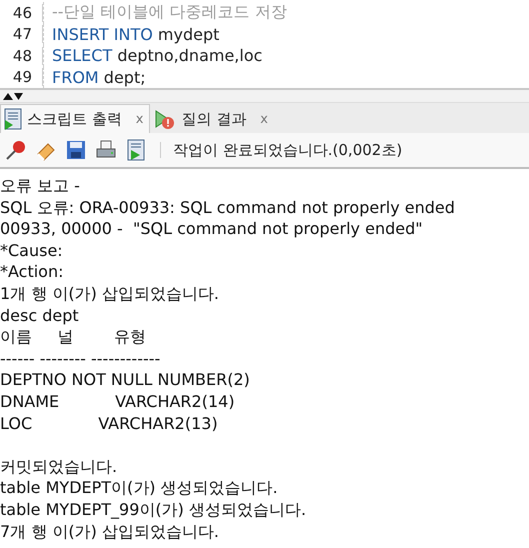 Image resolution: width=529 pixels, height=548 pixels. What do you see at coordinates (13, 119) in the screenshot?
I see `script-icon` at bounding box center [13, 119].